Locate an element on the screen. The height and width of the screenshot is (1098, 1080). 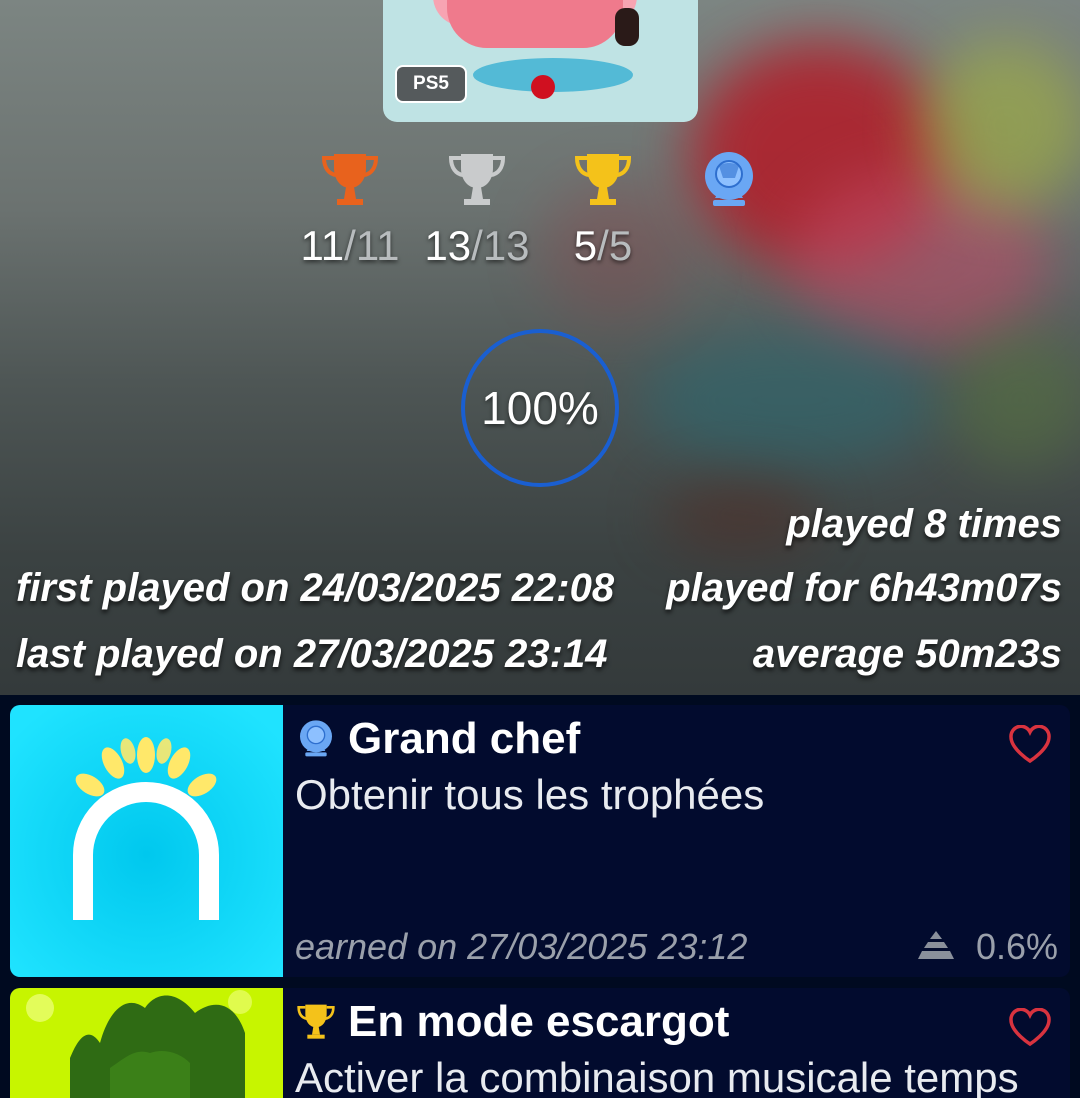
bronze-trophy-icon is located at coordinates (350, 179).